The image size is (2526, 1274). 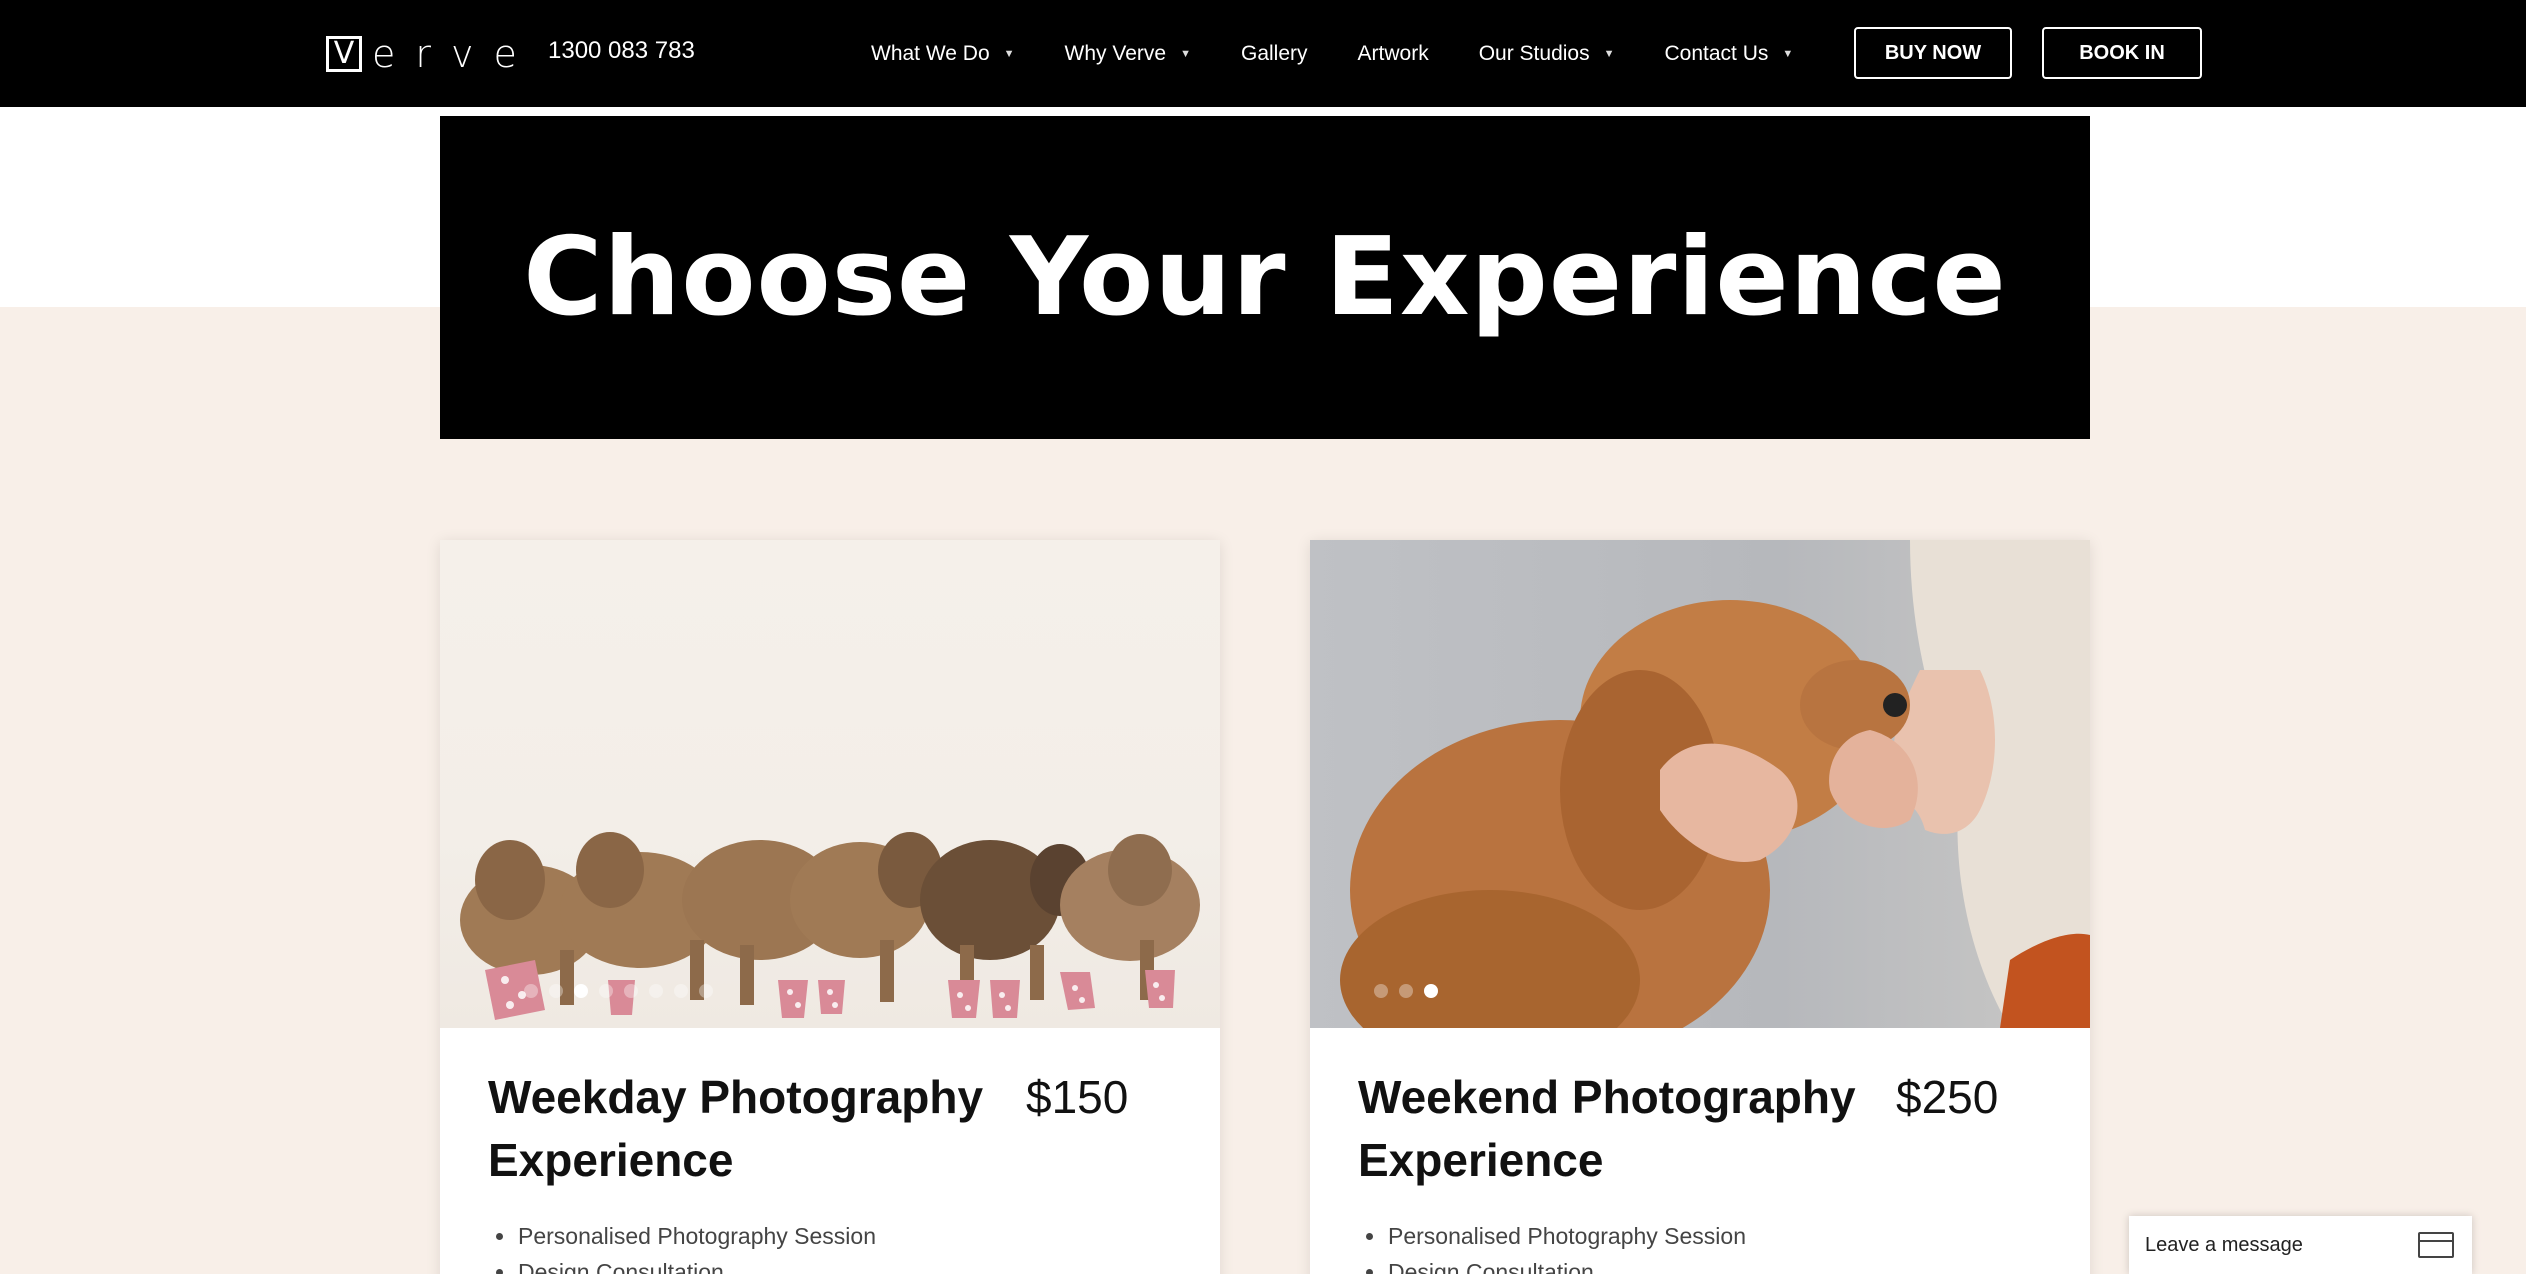 What do you see at coordinates (1077, 1097) in the screenshot?
I see `card-price: $150` at bounding box center [1077, 1097].